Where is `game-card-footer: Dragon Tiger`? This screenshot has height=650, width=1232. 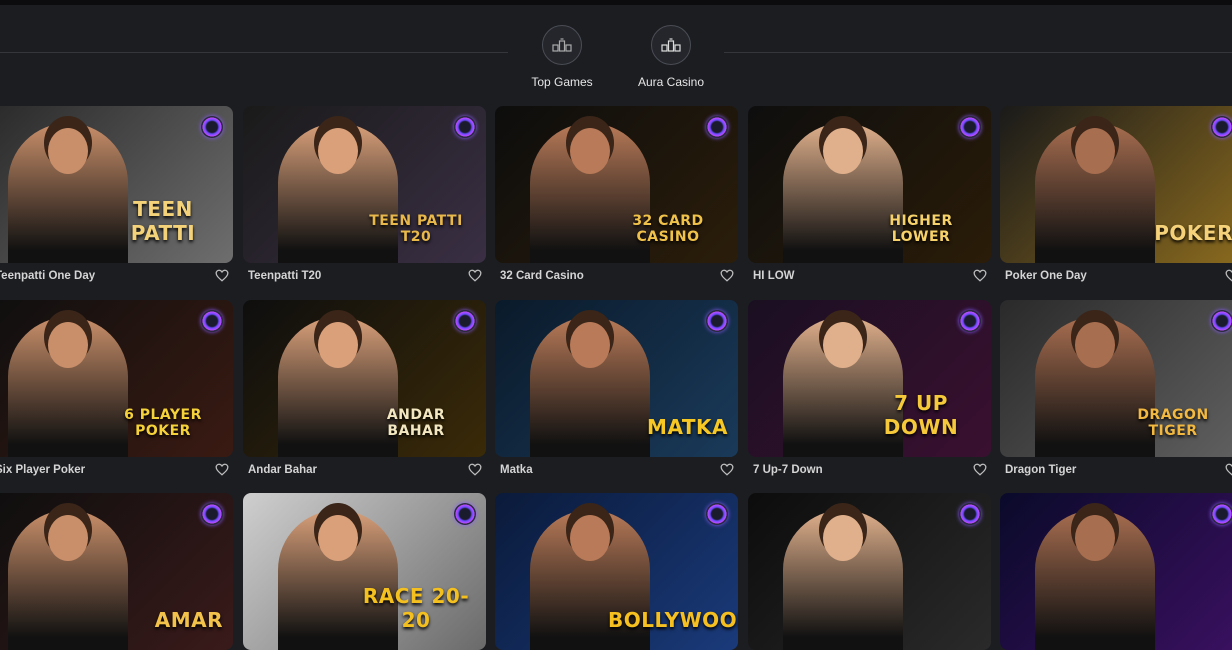 game-card-footer: Dragon Tiger is located at coordinates (1116, 470).